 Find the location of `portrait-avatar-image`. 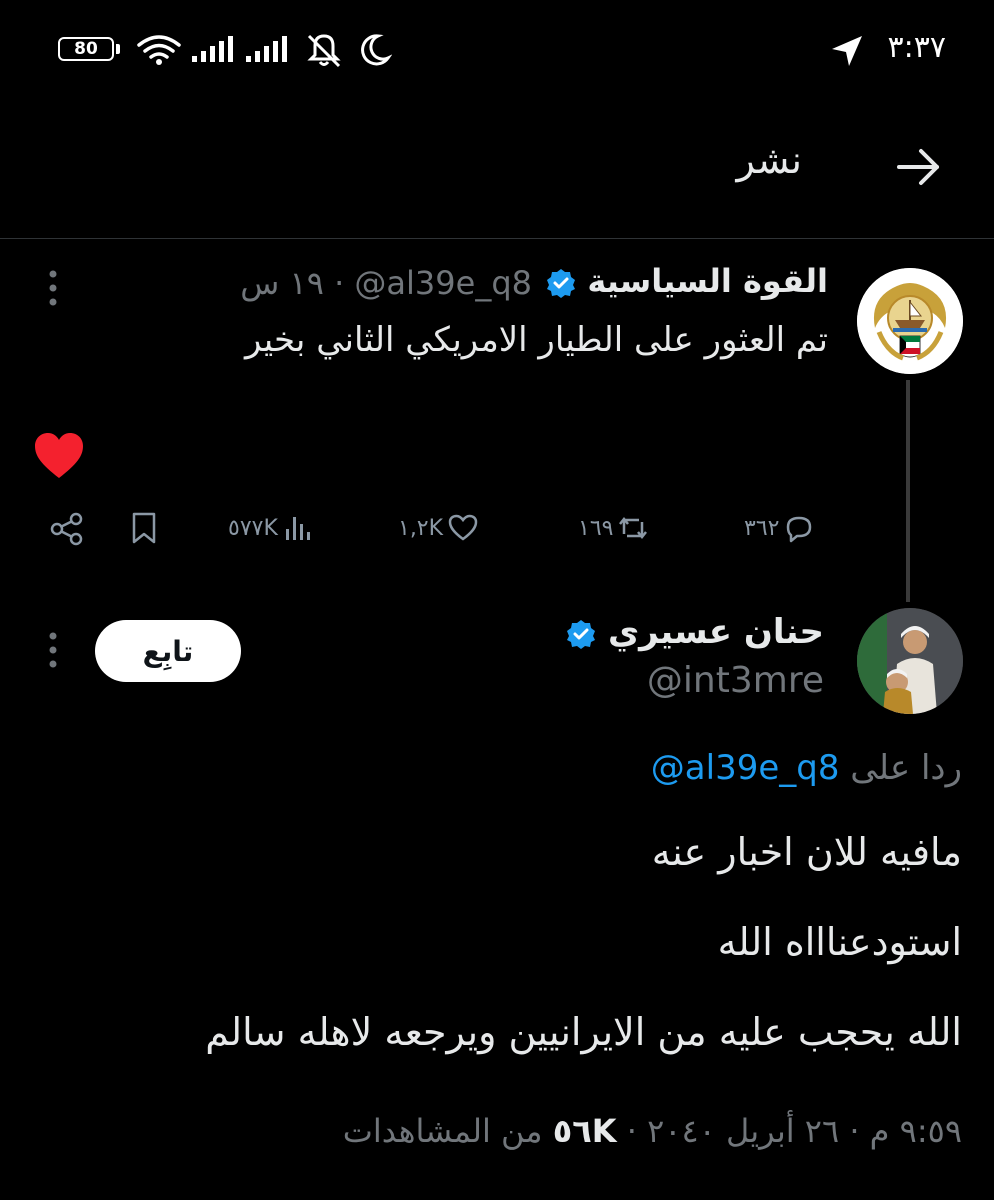

portrait-avatar-image is located at coordinates (910, 661).